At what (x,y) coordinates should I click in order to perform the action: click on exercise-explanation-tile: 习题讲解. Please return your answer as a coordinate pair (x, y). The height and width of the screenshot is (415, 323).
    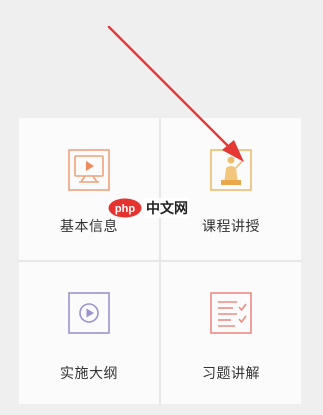
    Looking at the image, I should click on (231, 333).